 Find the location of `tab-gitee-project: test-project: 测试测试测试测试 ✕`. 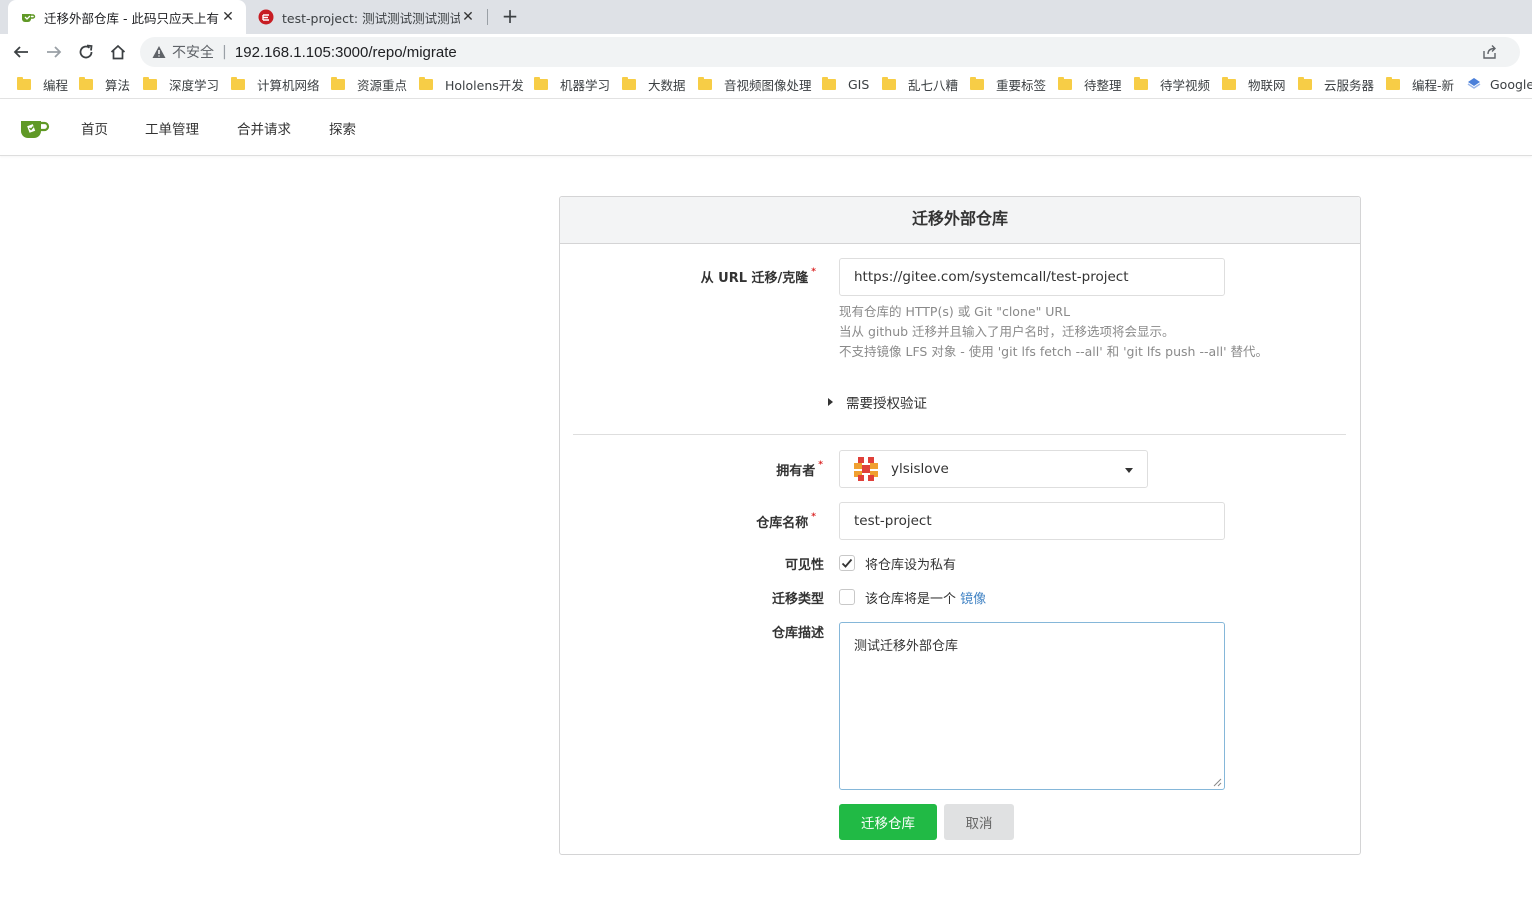

tab-gitee-project: test-project: 测试测试测试测试 ✕ is located at coordinates (368, 17).